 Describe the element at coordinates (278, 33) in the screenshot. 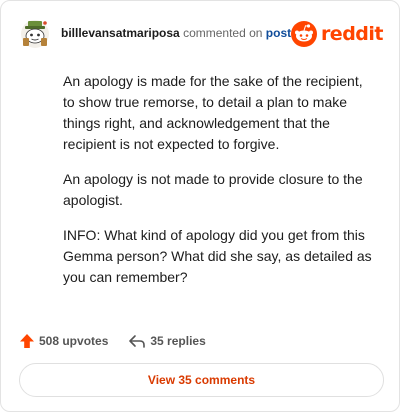

I see `post-link: post` at that location.